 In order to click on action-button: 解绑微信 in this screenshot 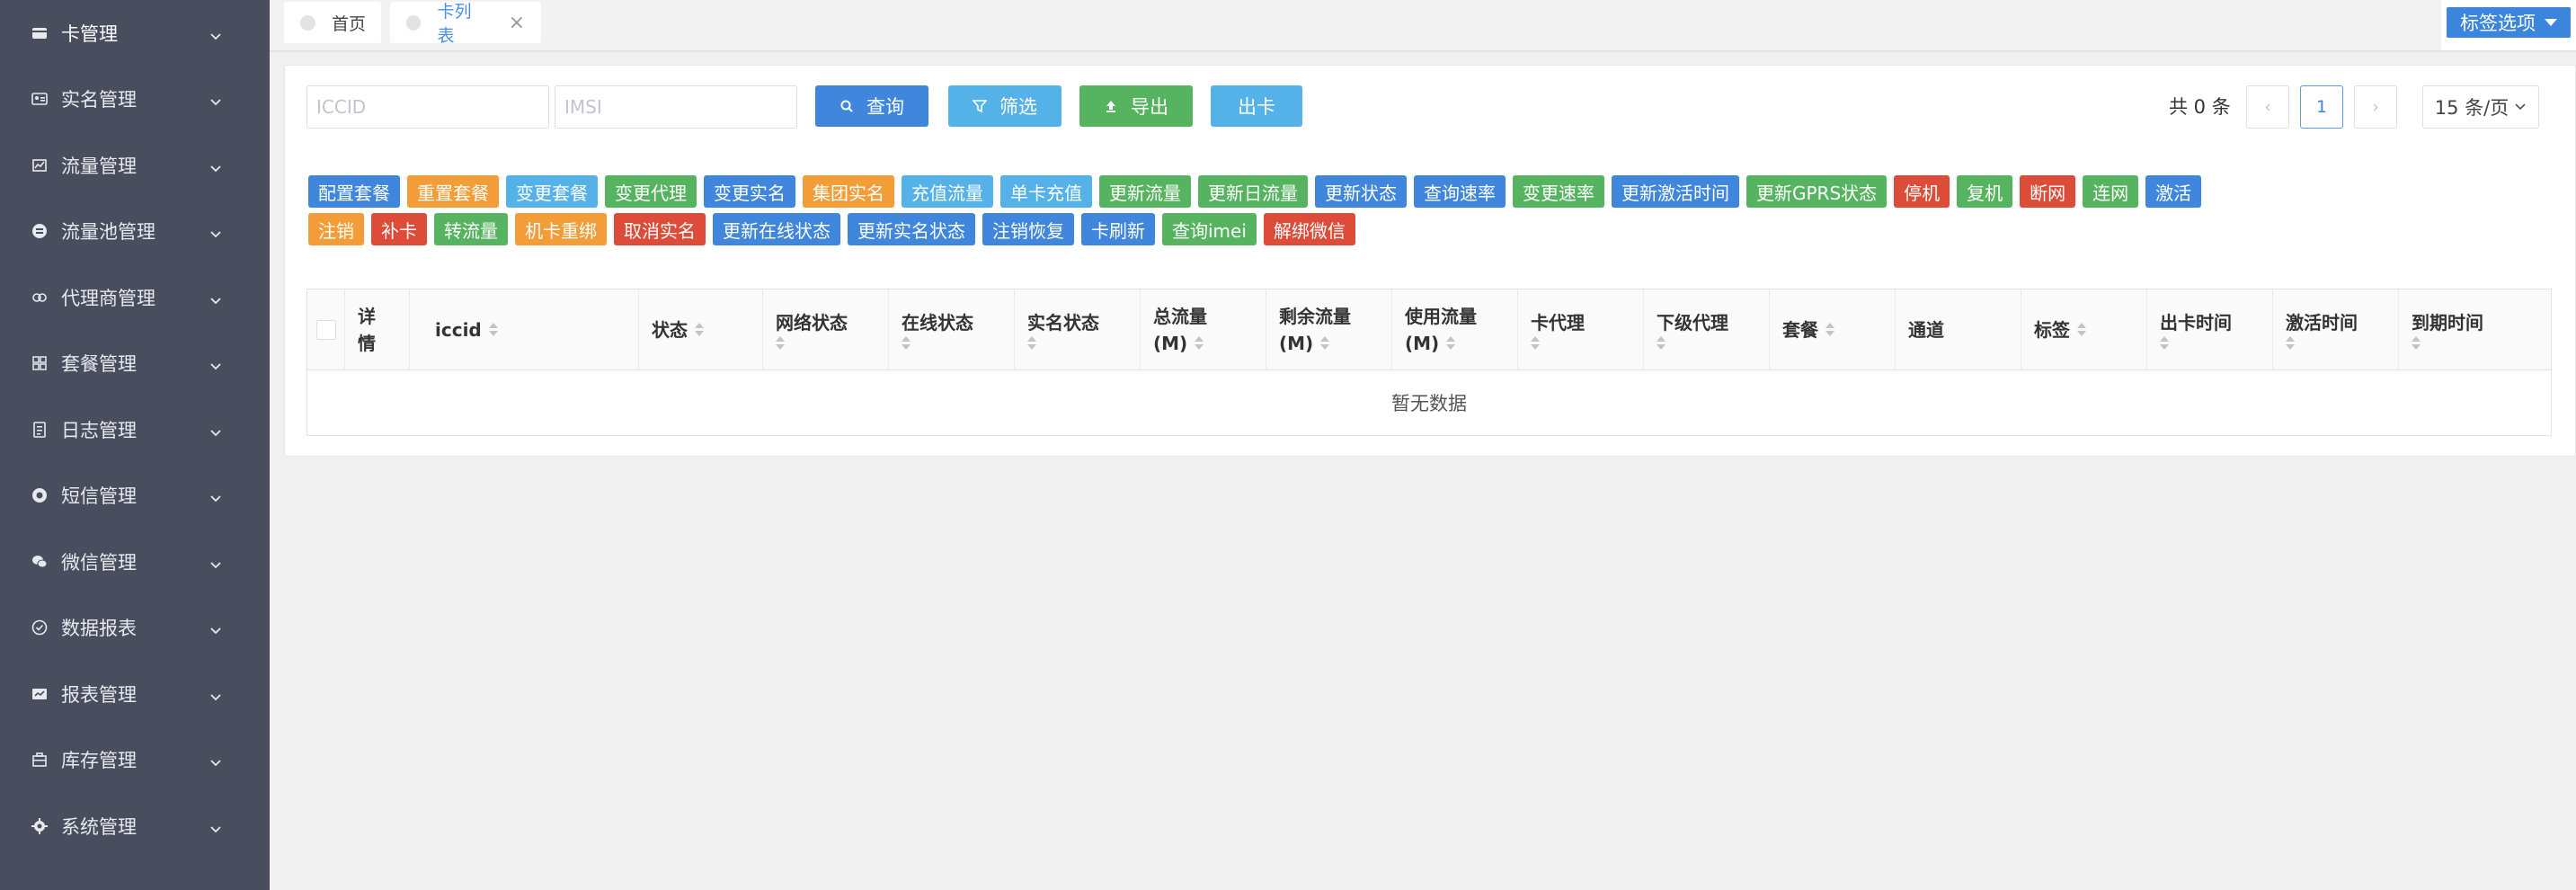, I will do `click(1309, 229)`.